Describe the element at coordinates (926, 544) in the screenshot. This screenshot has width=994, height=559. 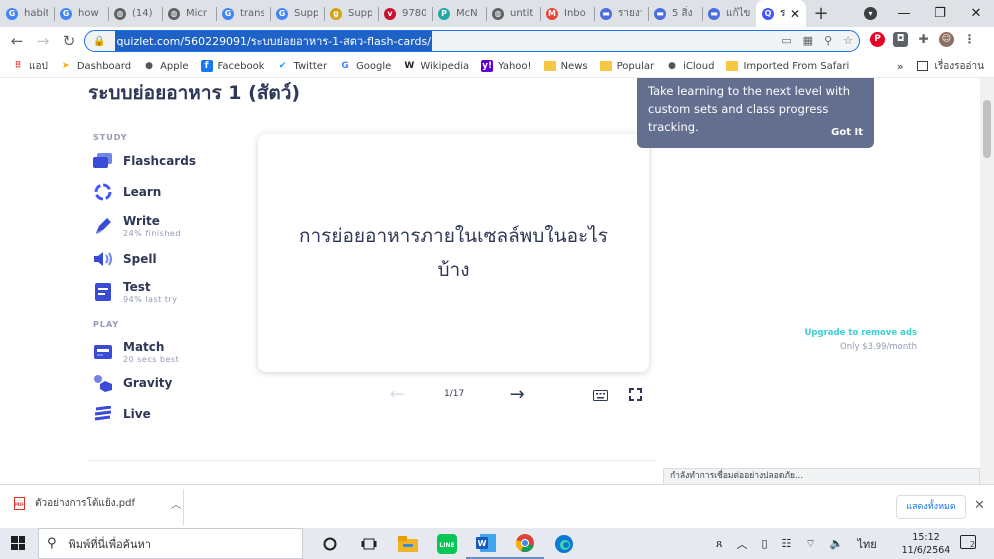
I see `taskbar-clock: 15:12 11/6/2564` at that location.